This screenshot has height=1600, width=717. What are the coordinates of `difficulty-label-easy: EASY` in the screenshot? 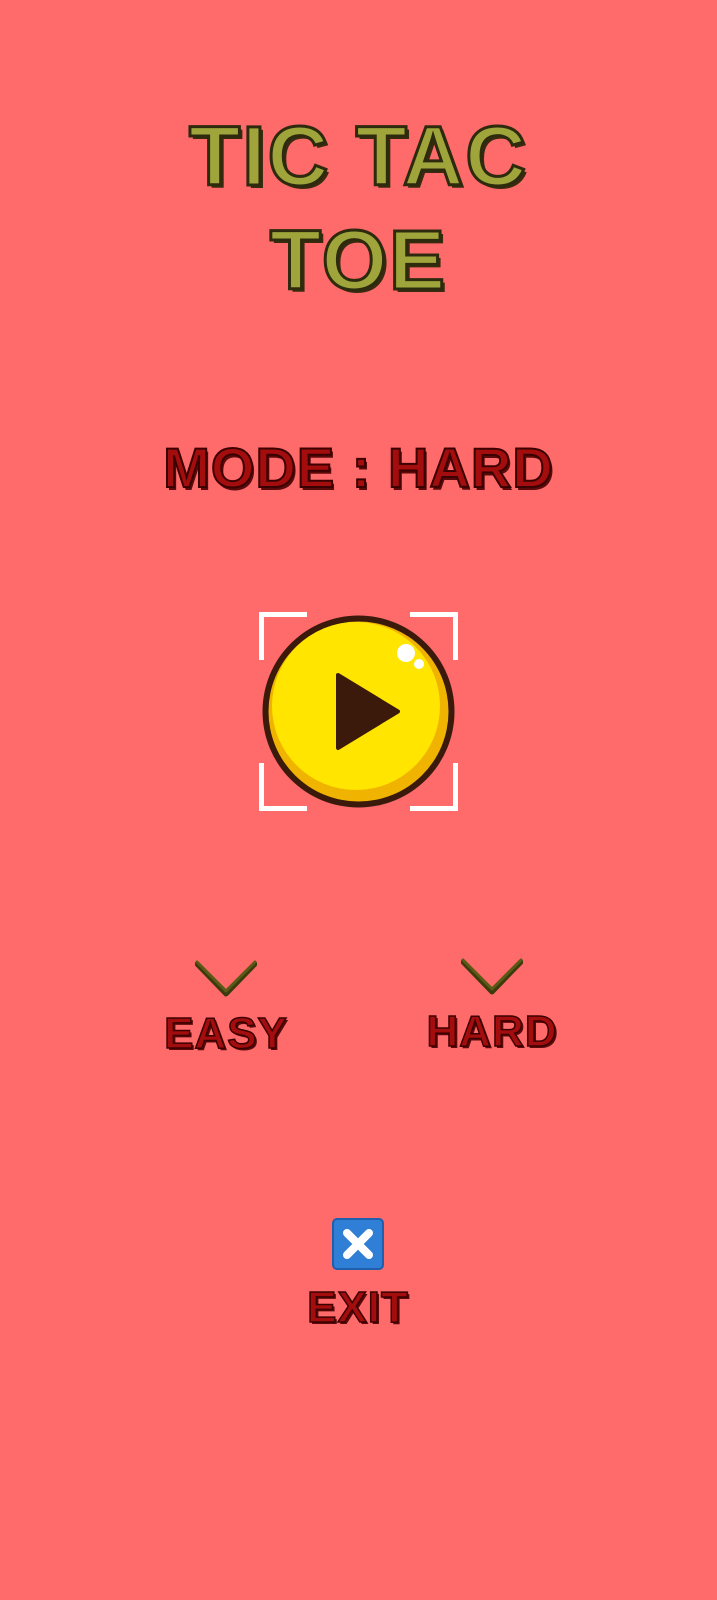 It's located at (225, 1033).